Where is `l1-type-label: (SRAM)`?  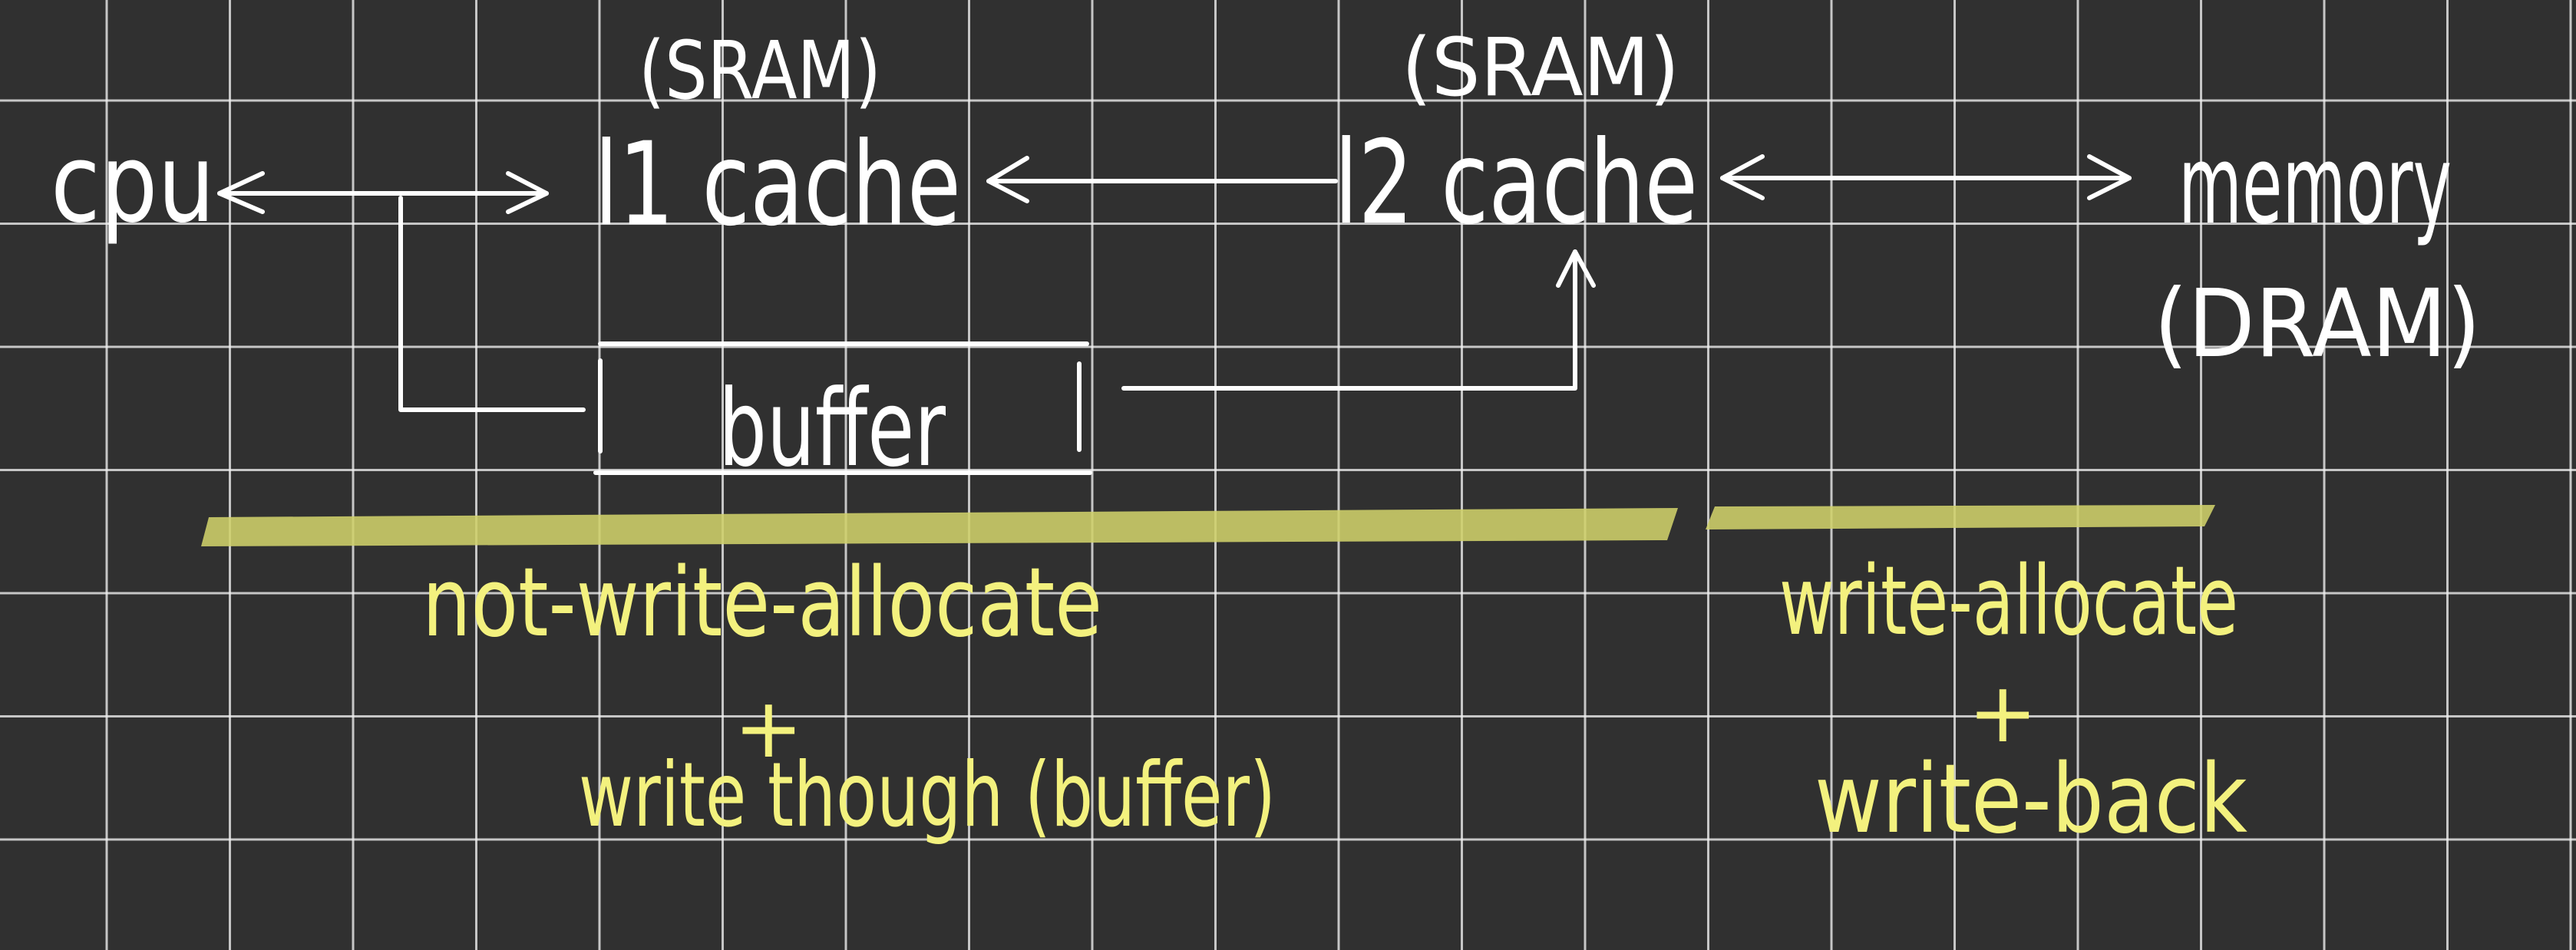
l1-type-label: (SRAM) is located at coordinates (760, 70).